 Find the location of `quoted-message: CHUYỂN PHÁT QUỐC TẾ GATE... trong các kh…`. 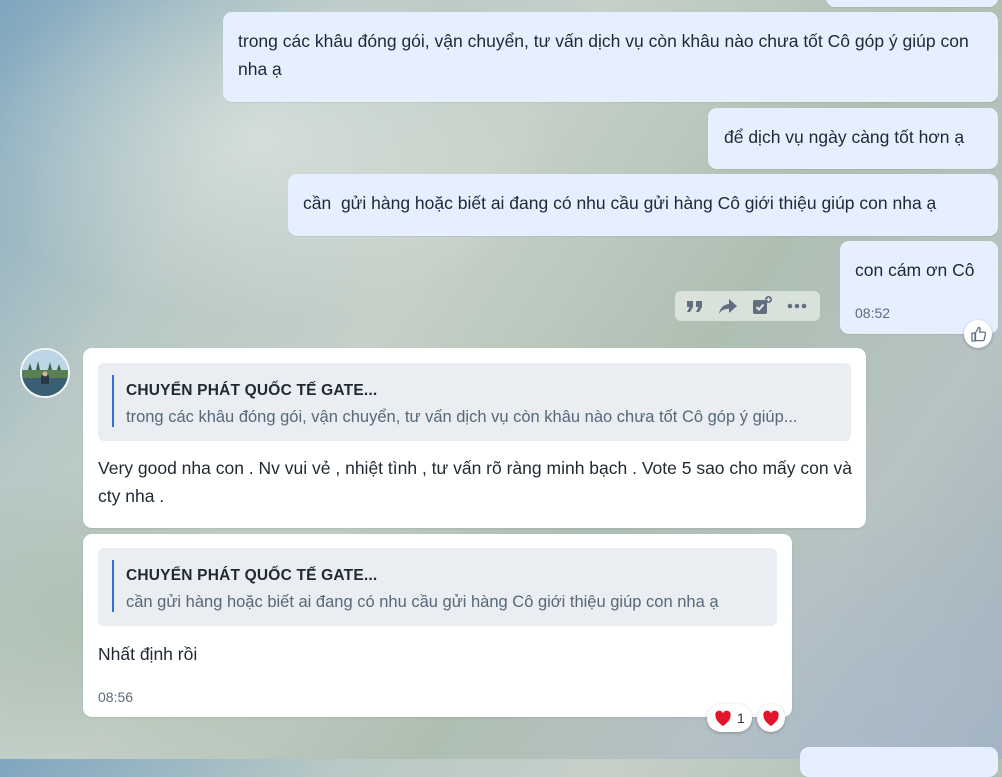

quoted-message: CHUYỂN PHÁT QUỐC TẾ GATE... trong các kh… is located at coordinates (474, 402).